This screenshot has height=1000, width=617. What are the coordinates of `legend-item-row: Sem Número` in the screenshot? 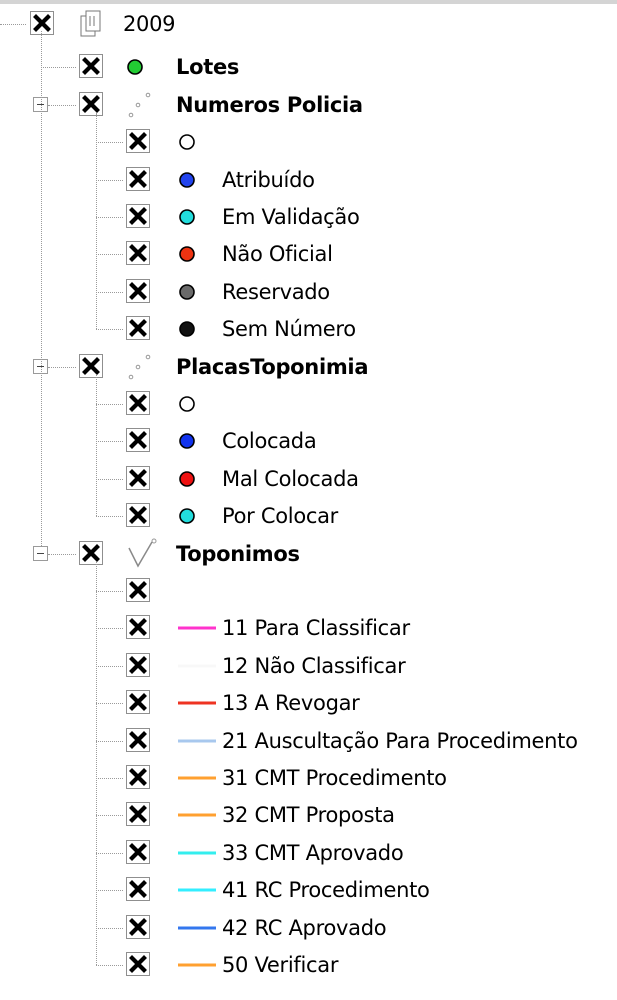 It's located at (308, 329).